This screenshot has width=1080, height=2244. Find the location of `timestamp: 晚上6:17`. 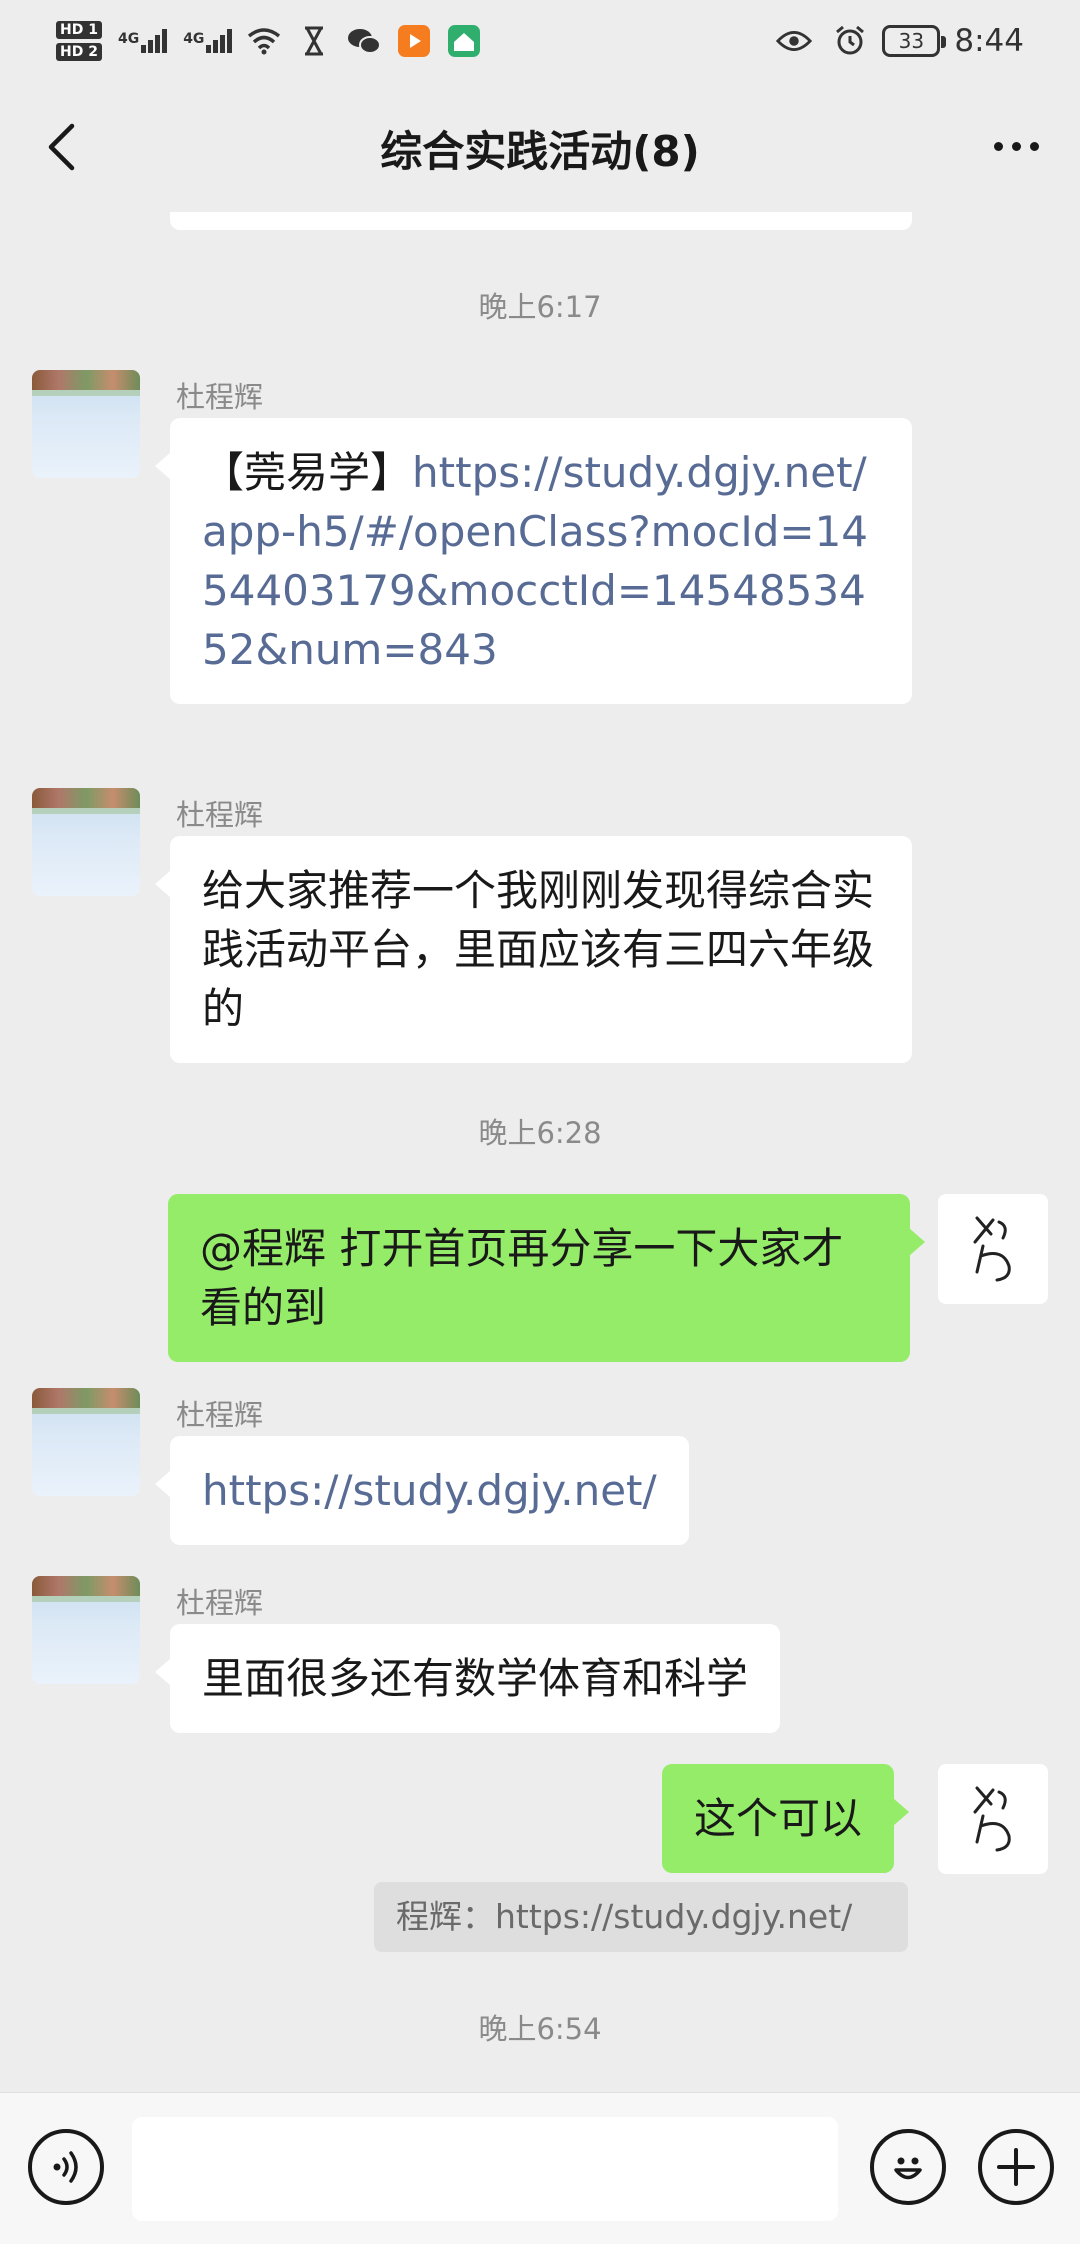

timestamp: 晚上6:17 is located at coordinates (540, 307).